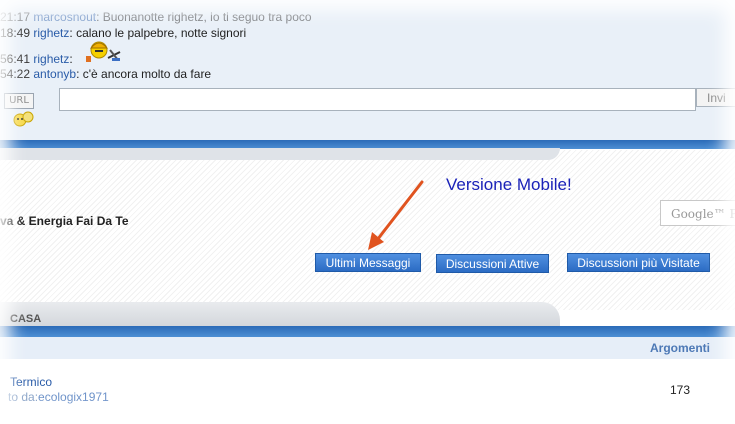  What do you see at coordinates (23, 397) in the screenshot?
I see `moderator-prefix: to da:` at bounding box center [23, 397].